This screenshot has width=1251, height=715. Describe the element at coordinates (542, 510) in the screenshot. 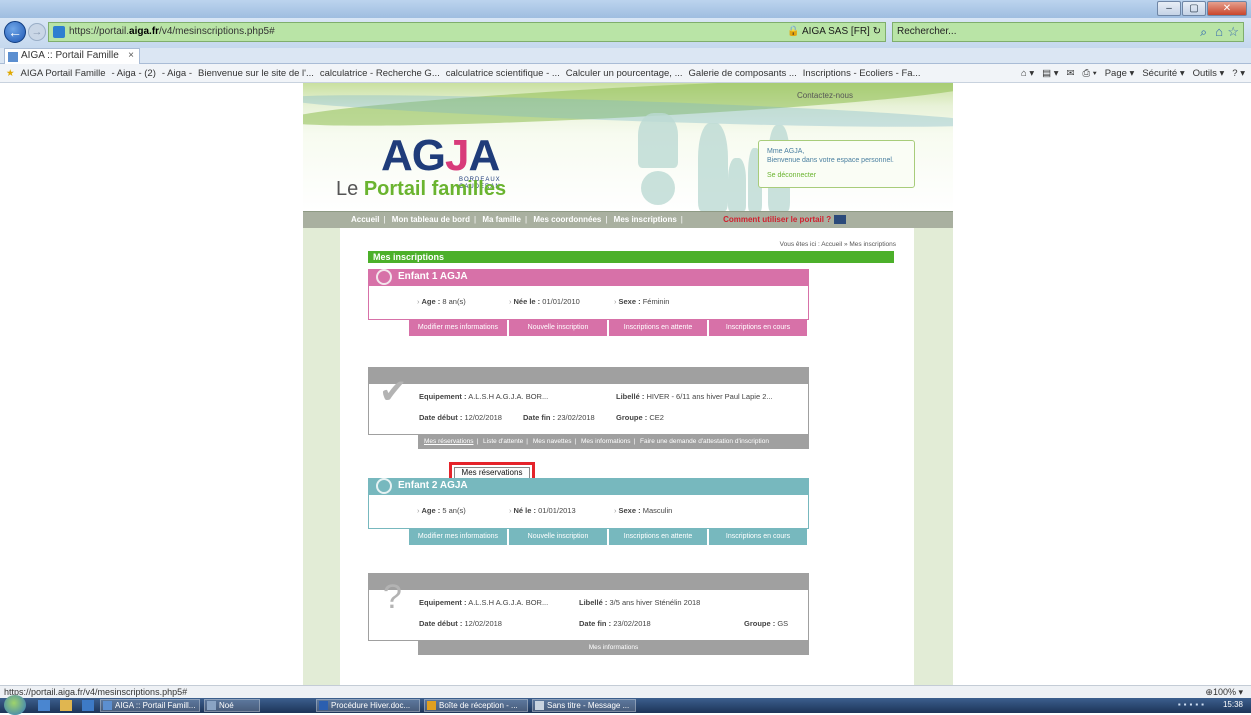

I see `child-birthdate: › Né le : 01/01/2013` at that location.